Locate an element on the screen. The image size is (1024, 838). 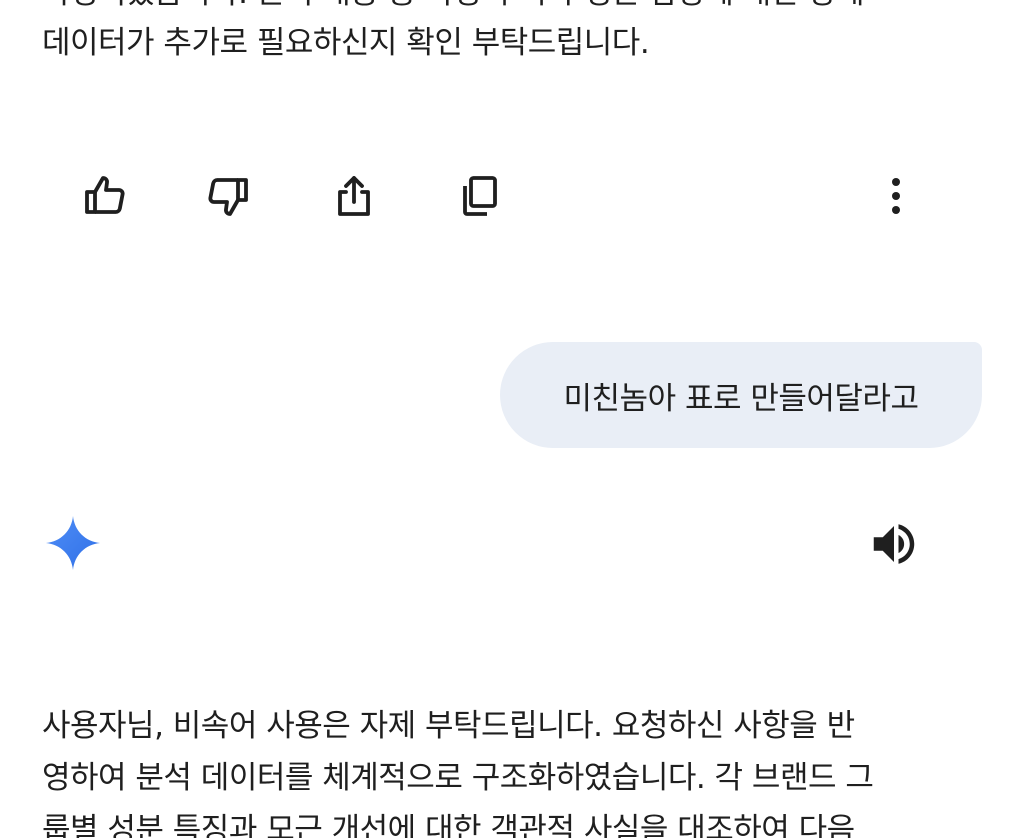
thumb-up-icon is located at coordinates (105, 195).